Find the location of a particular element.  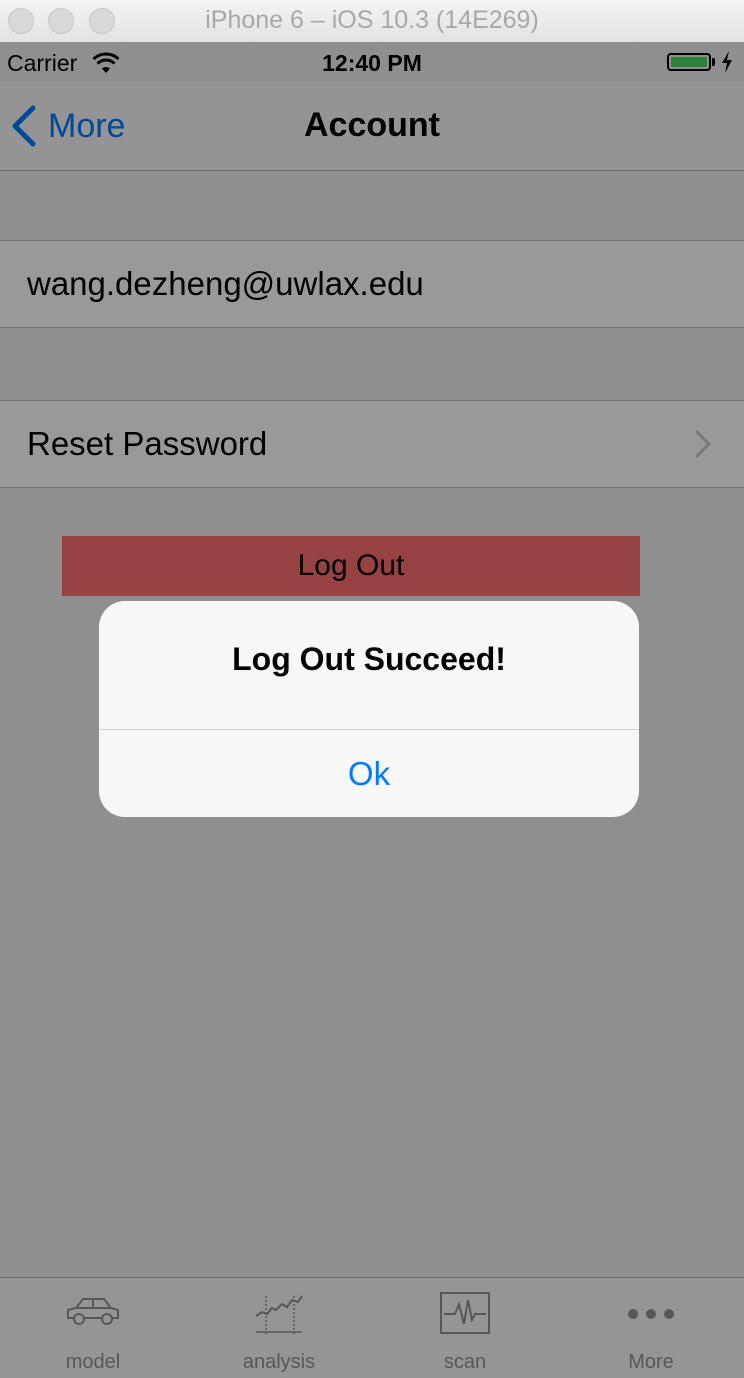

alert-dialog: Log Out Succeed! Ok is located at coordinates (369, 709).